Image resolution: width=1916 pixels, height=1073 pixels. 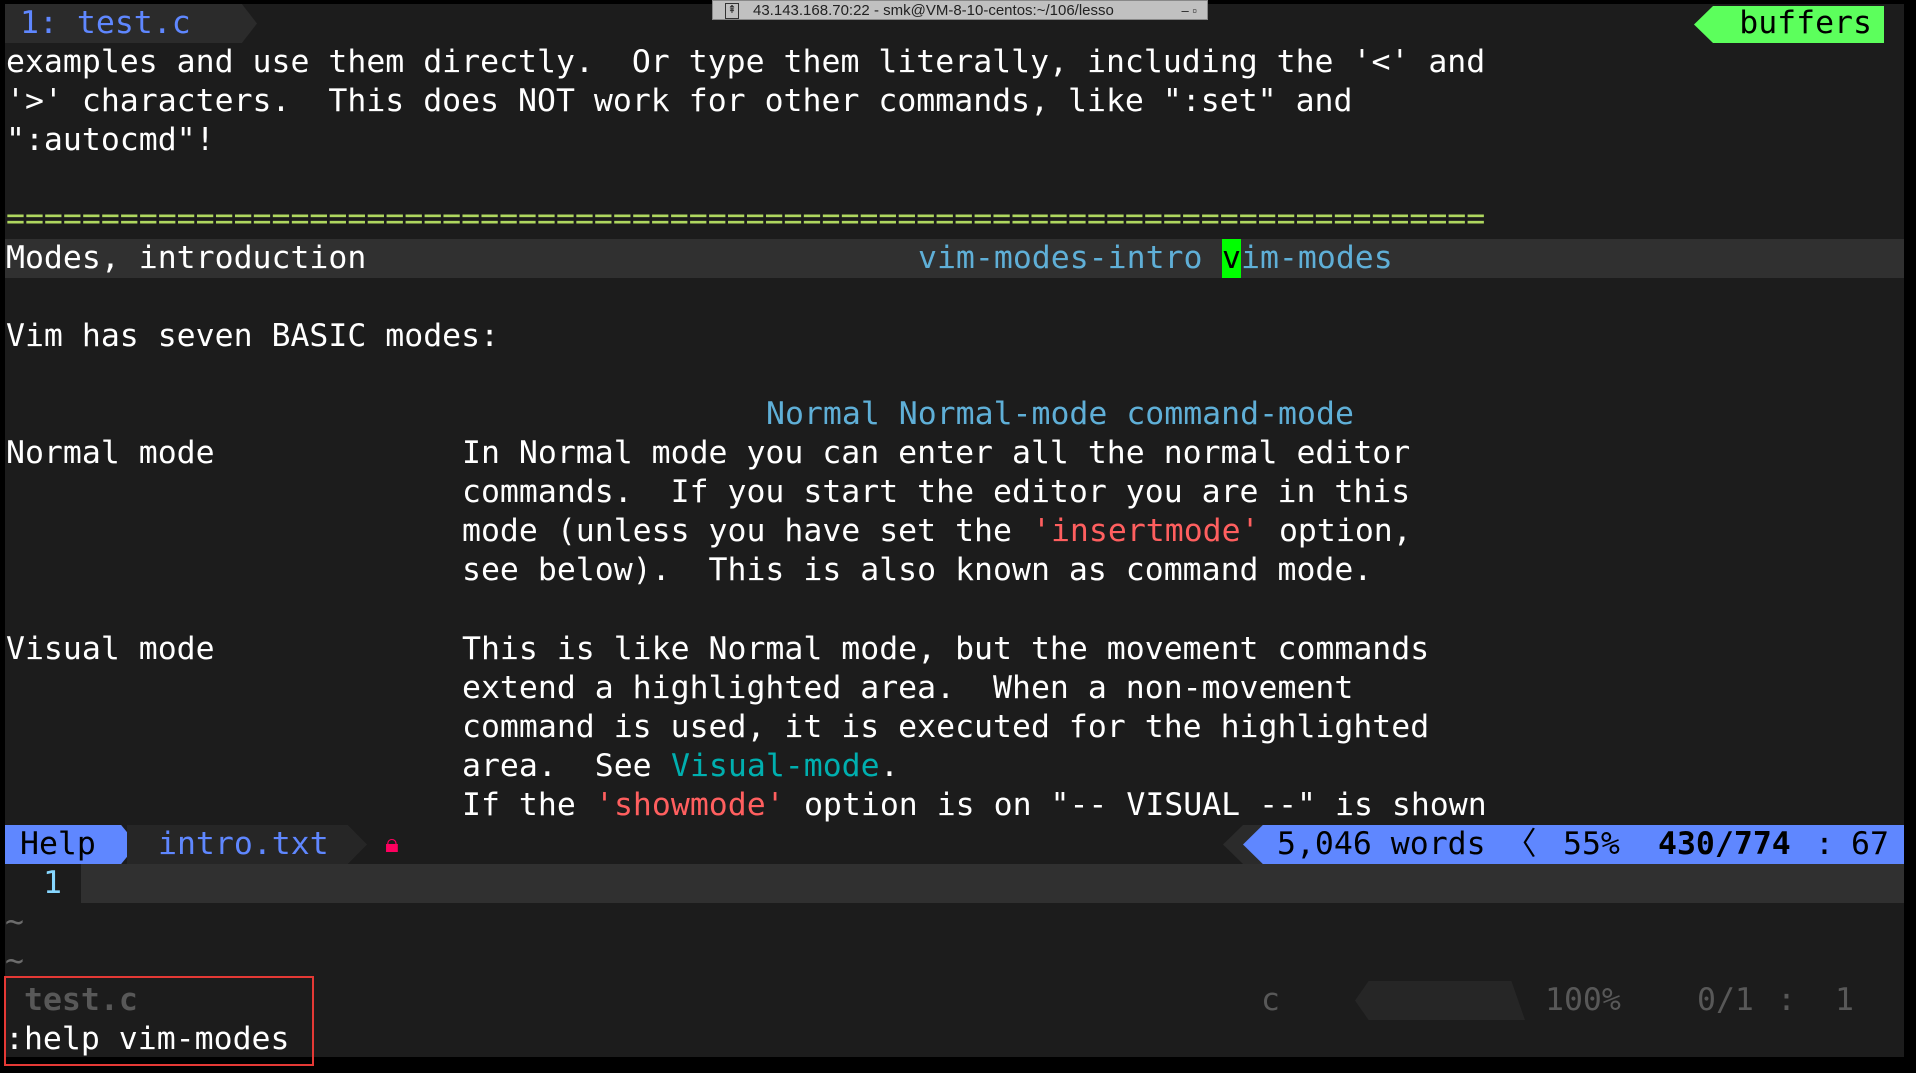 What do you see at coordinates (566, 765) in the screenshot?
I see `text: area. See` at bounding box center [566, 765].